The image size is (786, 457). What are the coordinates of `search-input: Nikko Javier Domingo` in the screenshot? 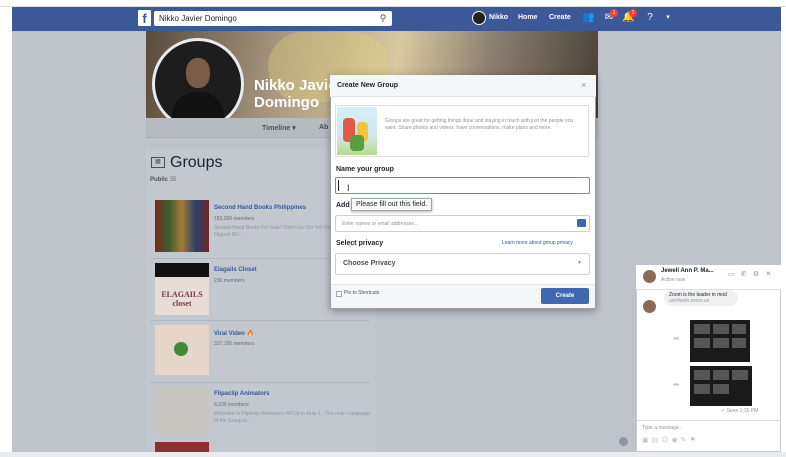 It's located at (273, 18).